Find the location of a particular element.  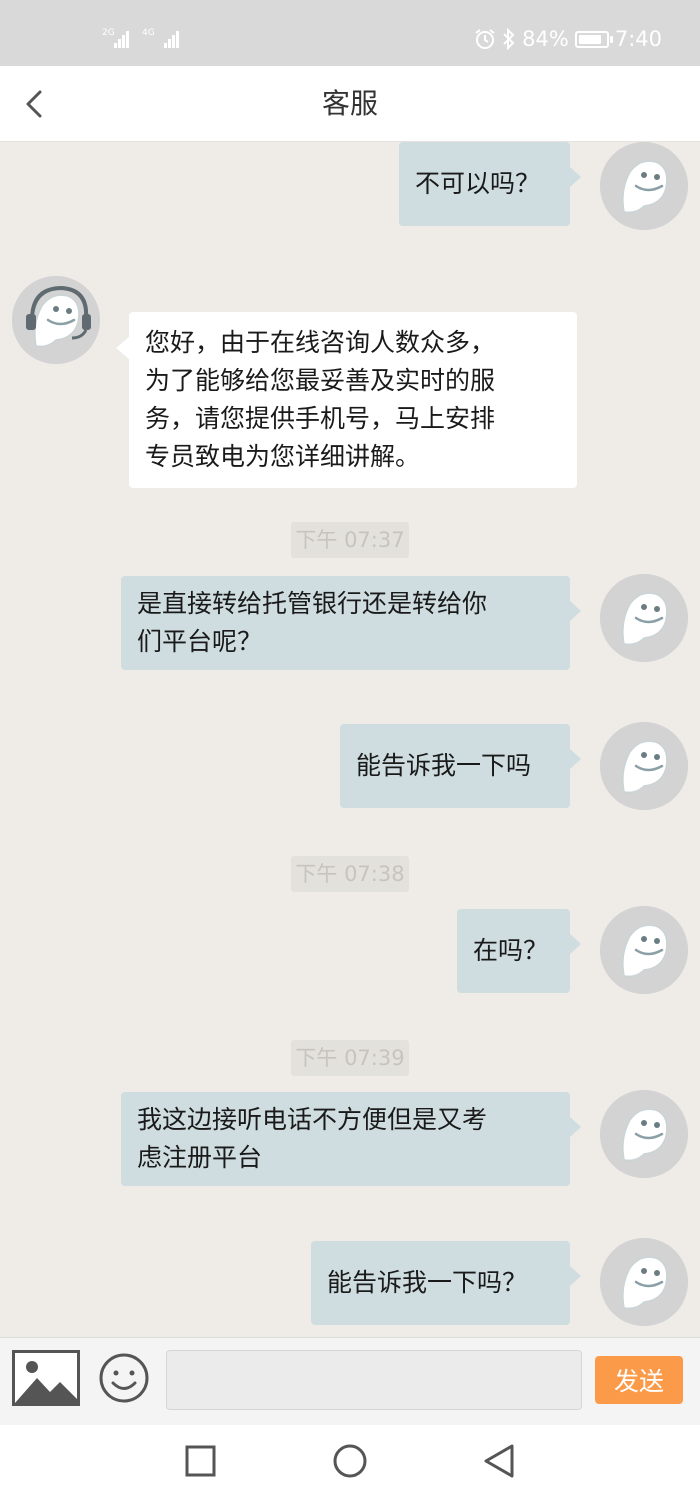

nav-recents-button is located at coordinates (201, 1461).